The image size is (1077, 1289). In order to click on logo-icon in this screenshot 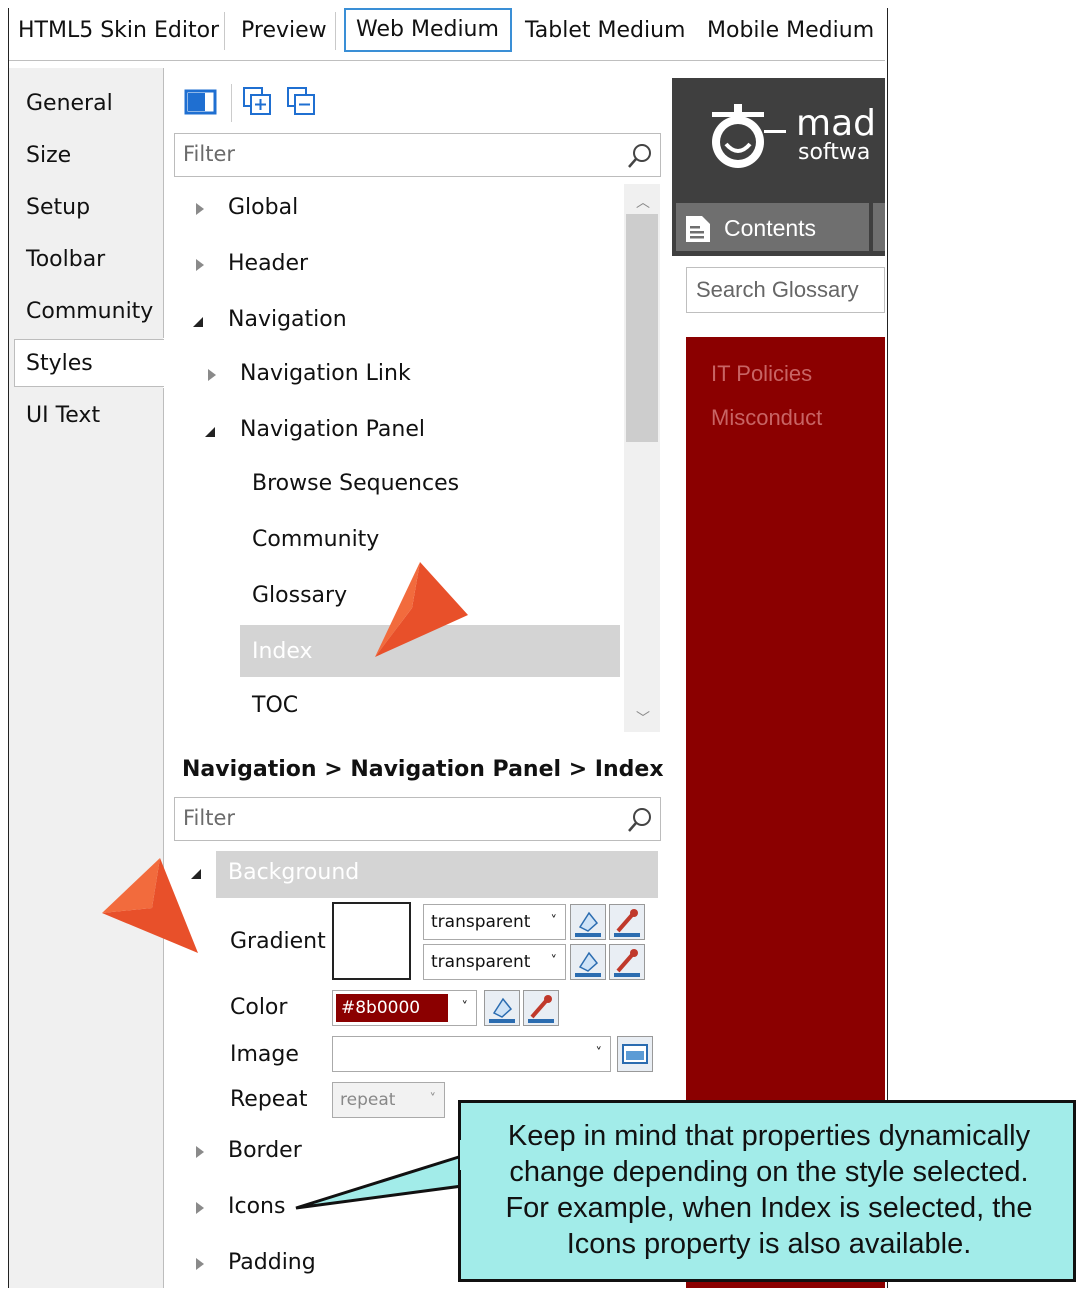, I will do `click(746, 138)`.